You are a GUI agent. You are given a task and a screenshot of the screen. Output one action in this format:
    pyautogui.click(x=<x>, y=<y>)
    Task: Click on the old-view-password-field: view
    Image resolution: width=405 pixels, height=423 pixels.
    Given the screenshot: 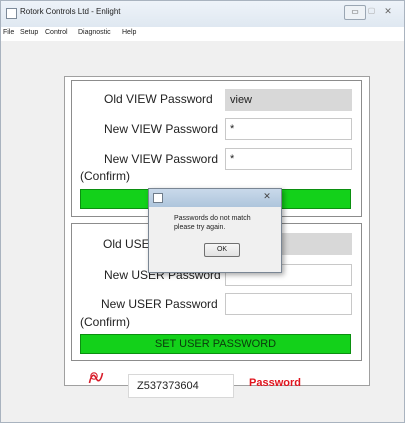 What is the action you would take?
    pyautogui.click(x=288, y=100)
    